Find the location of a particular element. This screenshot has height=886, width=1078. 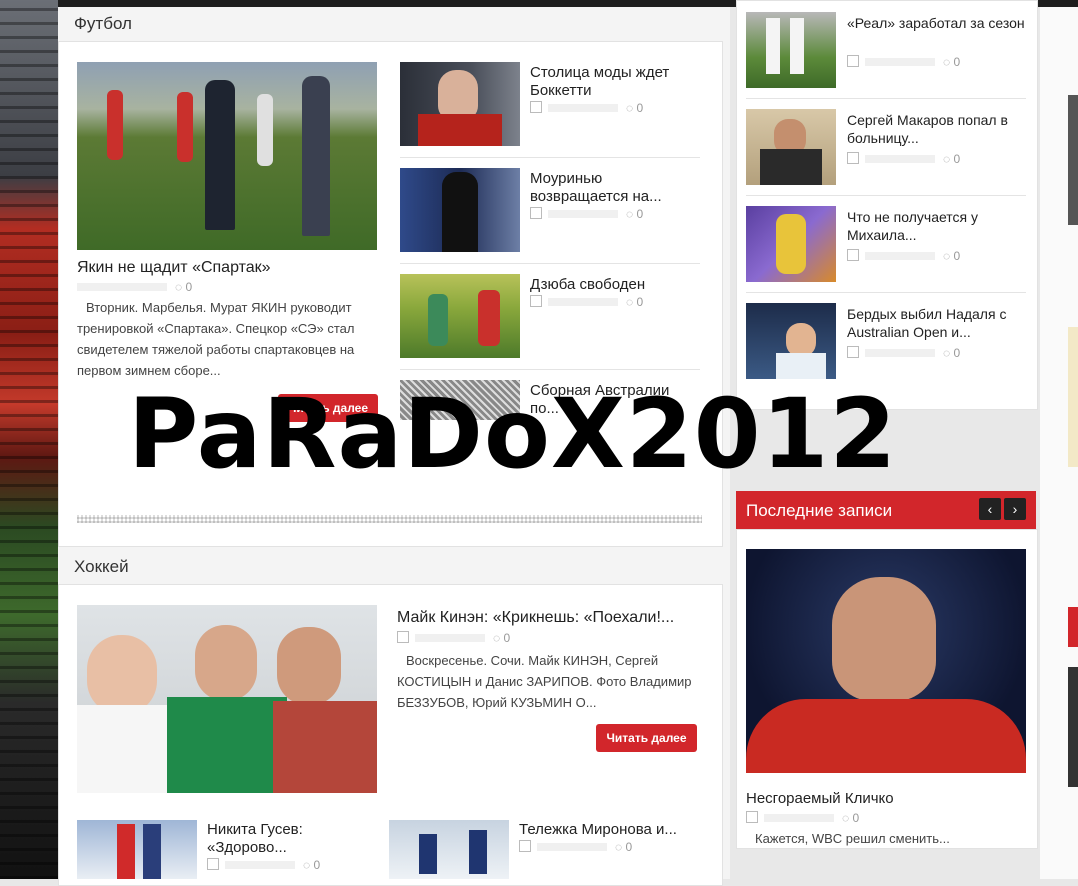

section-heading-football: Футбол is located at coordinates (103, 23).